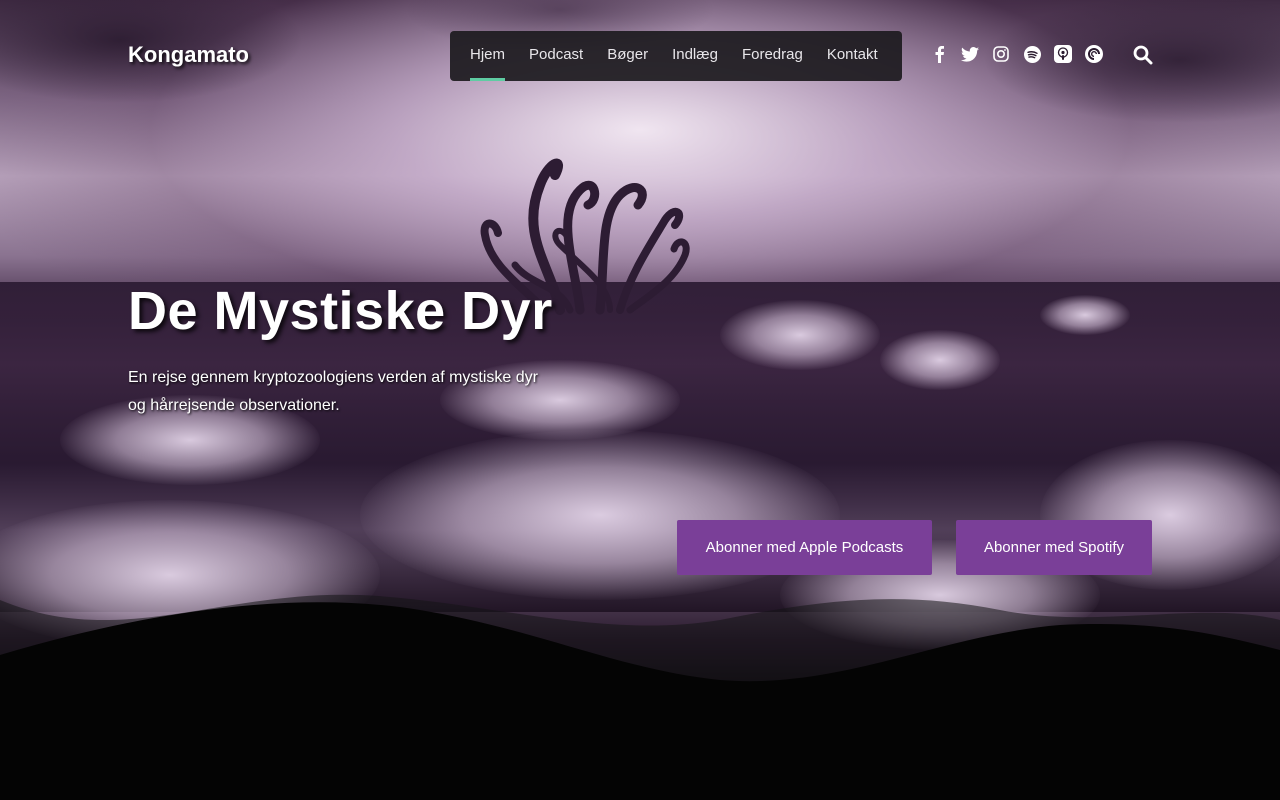  What do you see at coordinates (1143, 55) in the screenshot?
I see `search-icon` at bounding box center [1143, 55].